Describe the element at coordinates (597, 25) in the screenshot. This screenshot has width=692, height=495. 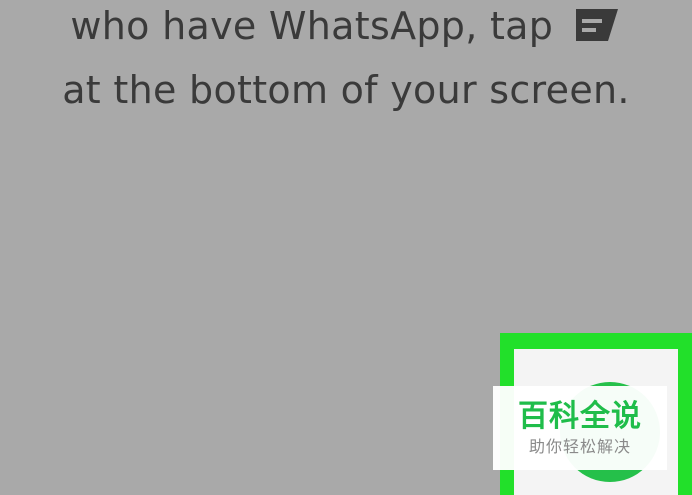
I see `new-chat-icon` at that location.